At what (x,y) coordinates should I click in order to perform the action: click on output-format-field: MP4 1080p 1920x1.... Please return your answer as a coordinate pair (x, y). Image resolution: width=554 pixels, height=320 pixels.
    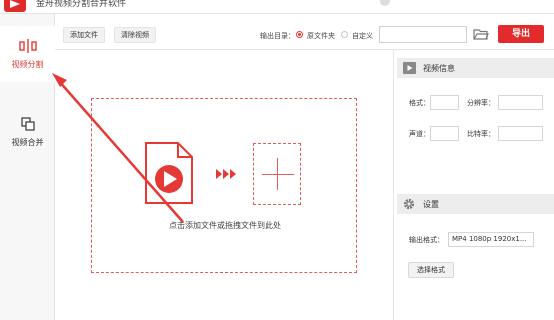
    Looking at the image, I should click on (491, 239).